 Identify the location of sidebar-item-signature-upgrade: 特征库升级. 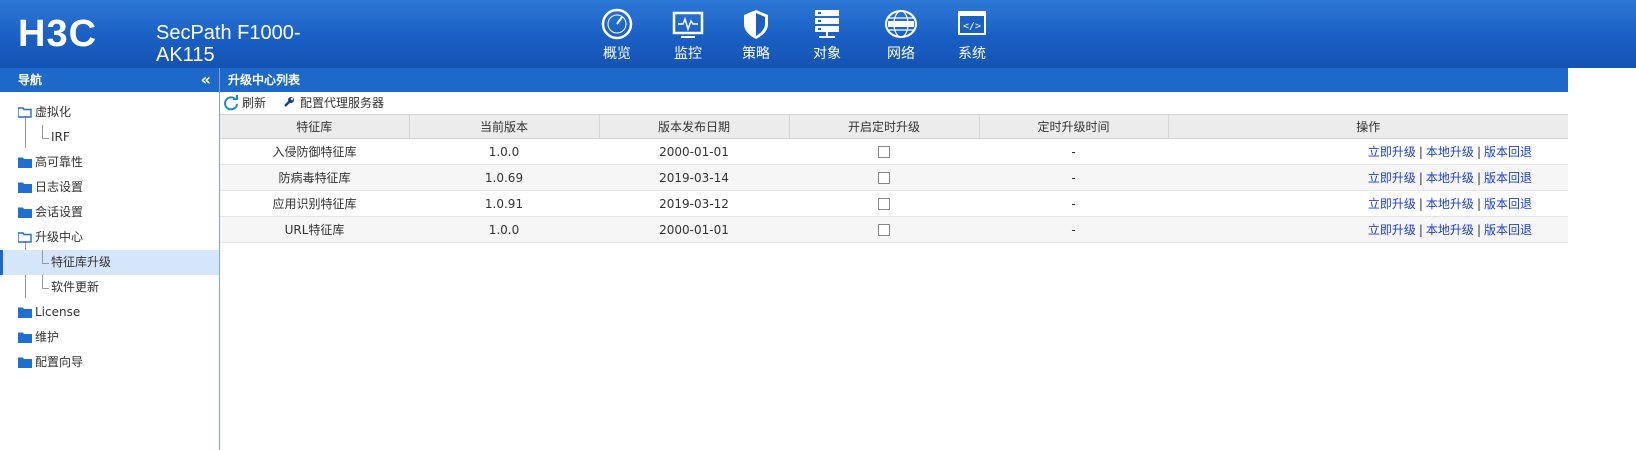
(109, 262).